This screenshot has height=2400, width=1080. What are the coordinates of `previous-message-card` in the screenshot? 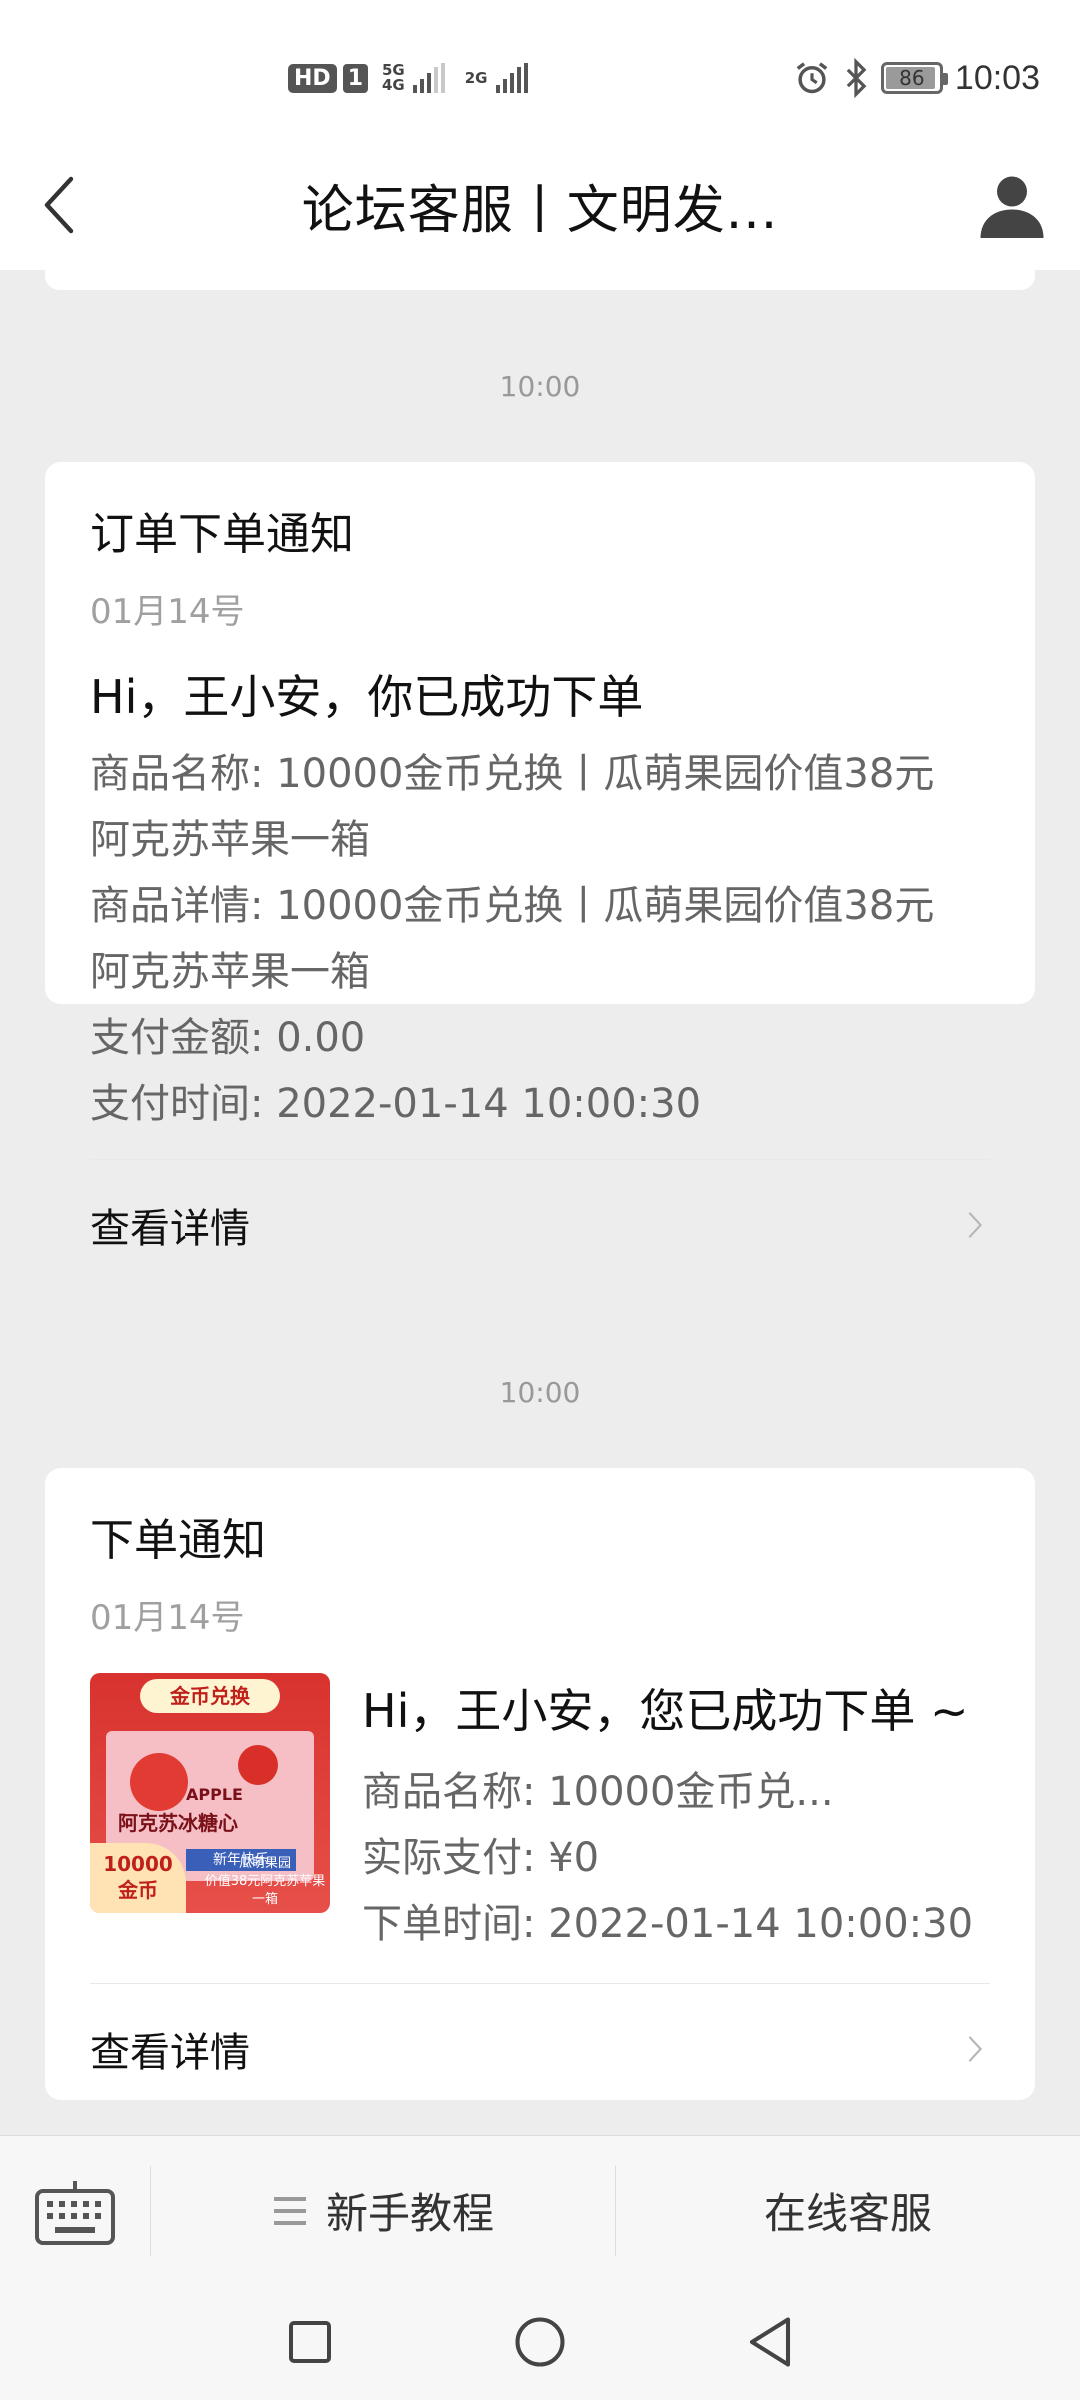 It's located at (540, 280).